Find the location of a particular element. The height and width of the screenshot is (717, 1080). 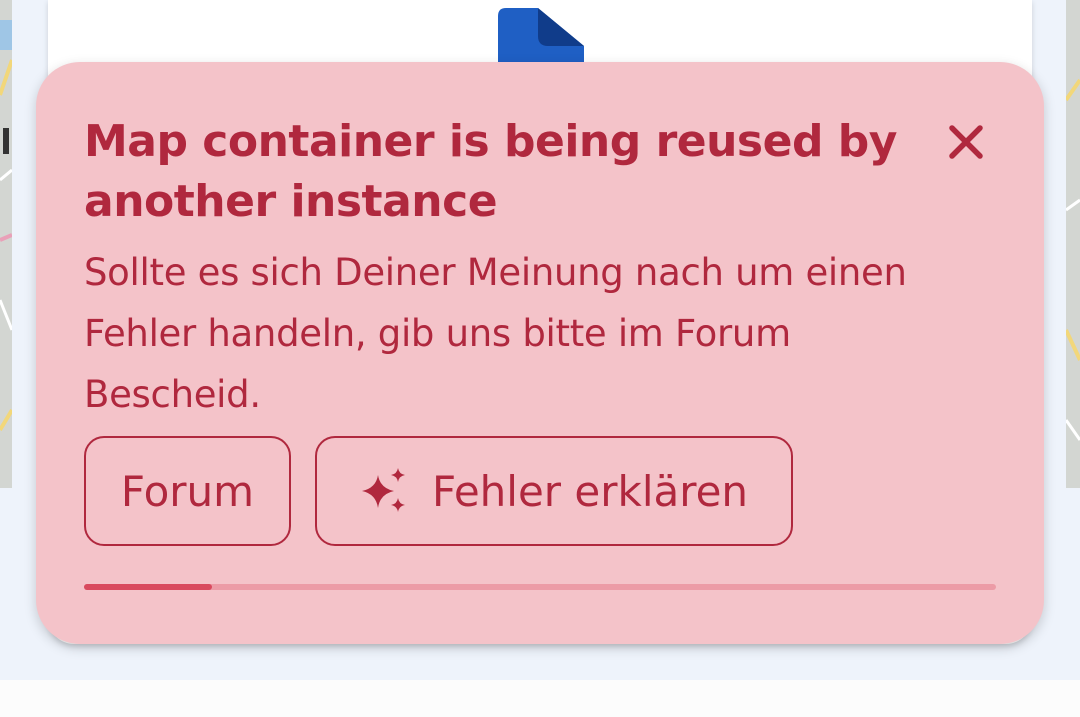

close-button is located at coordinates (966, 142).